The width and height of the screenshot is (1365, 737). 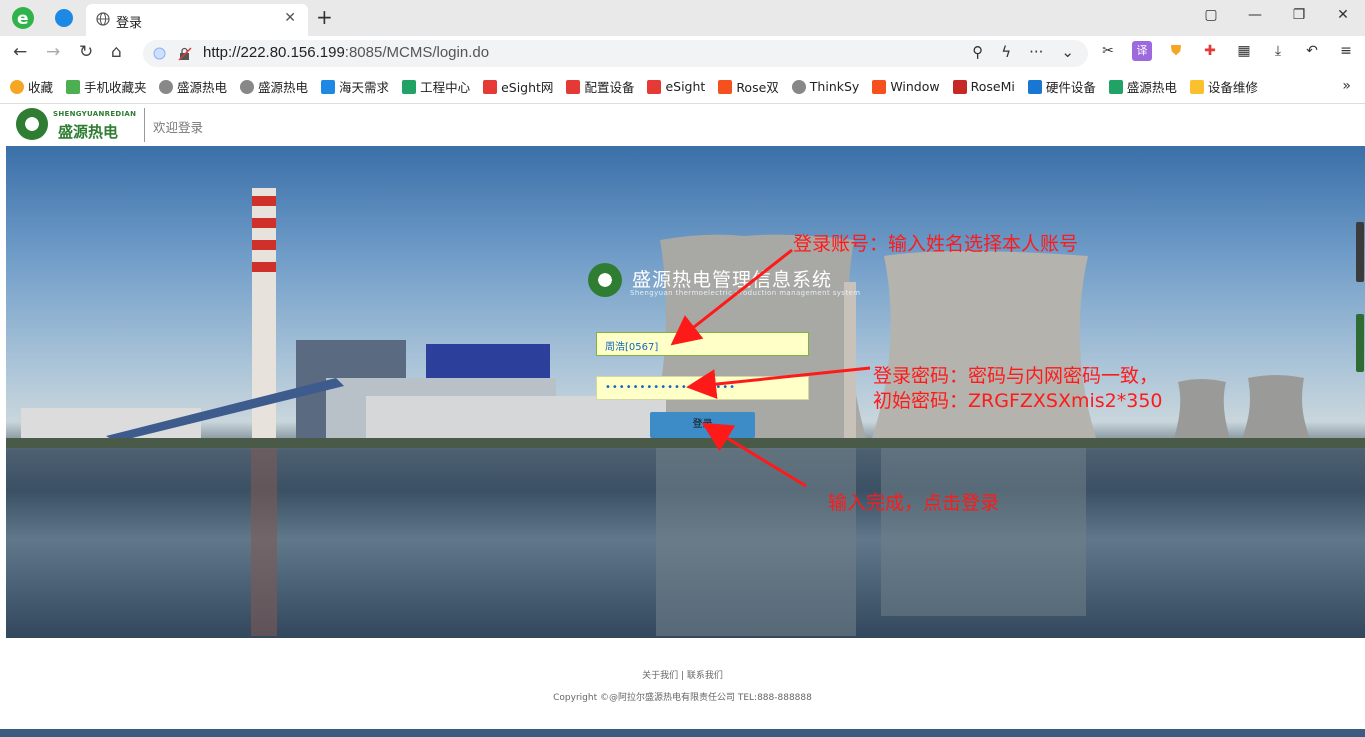 I want to click on scroll-thumb-top, so click(x=1360, y=252).